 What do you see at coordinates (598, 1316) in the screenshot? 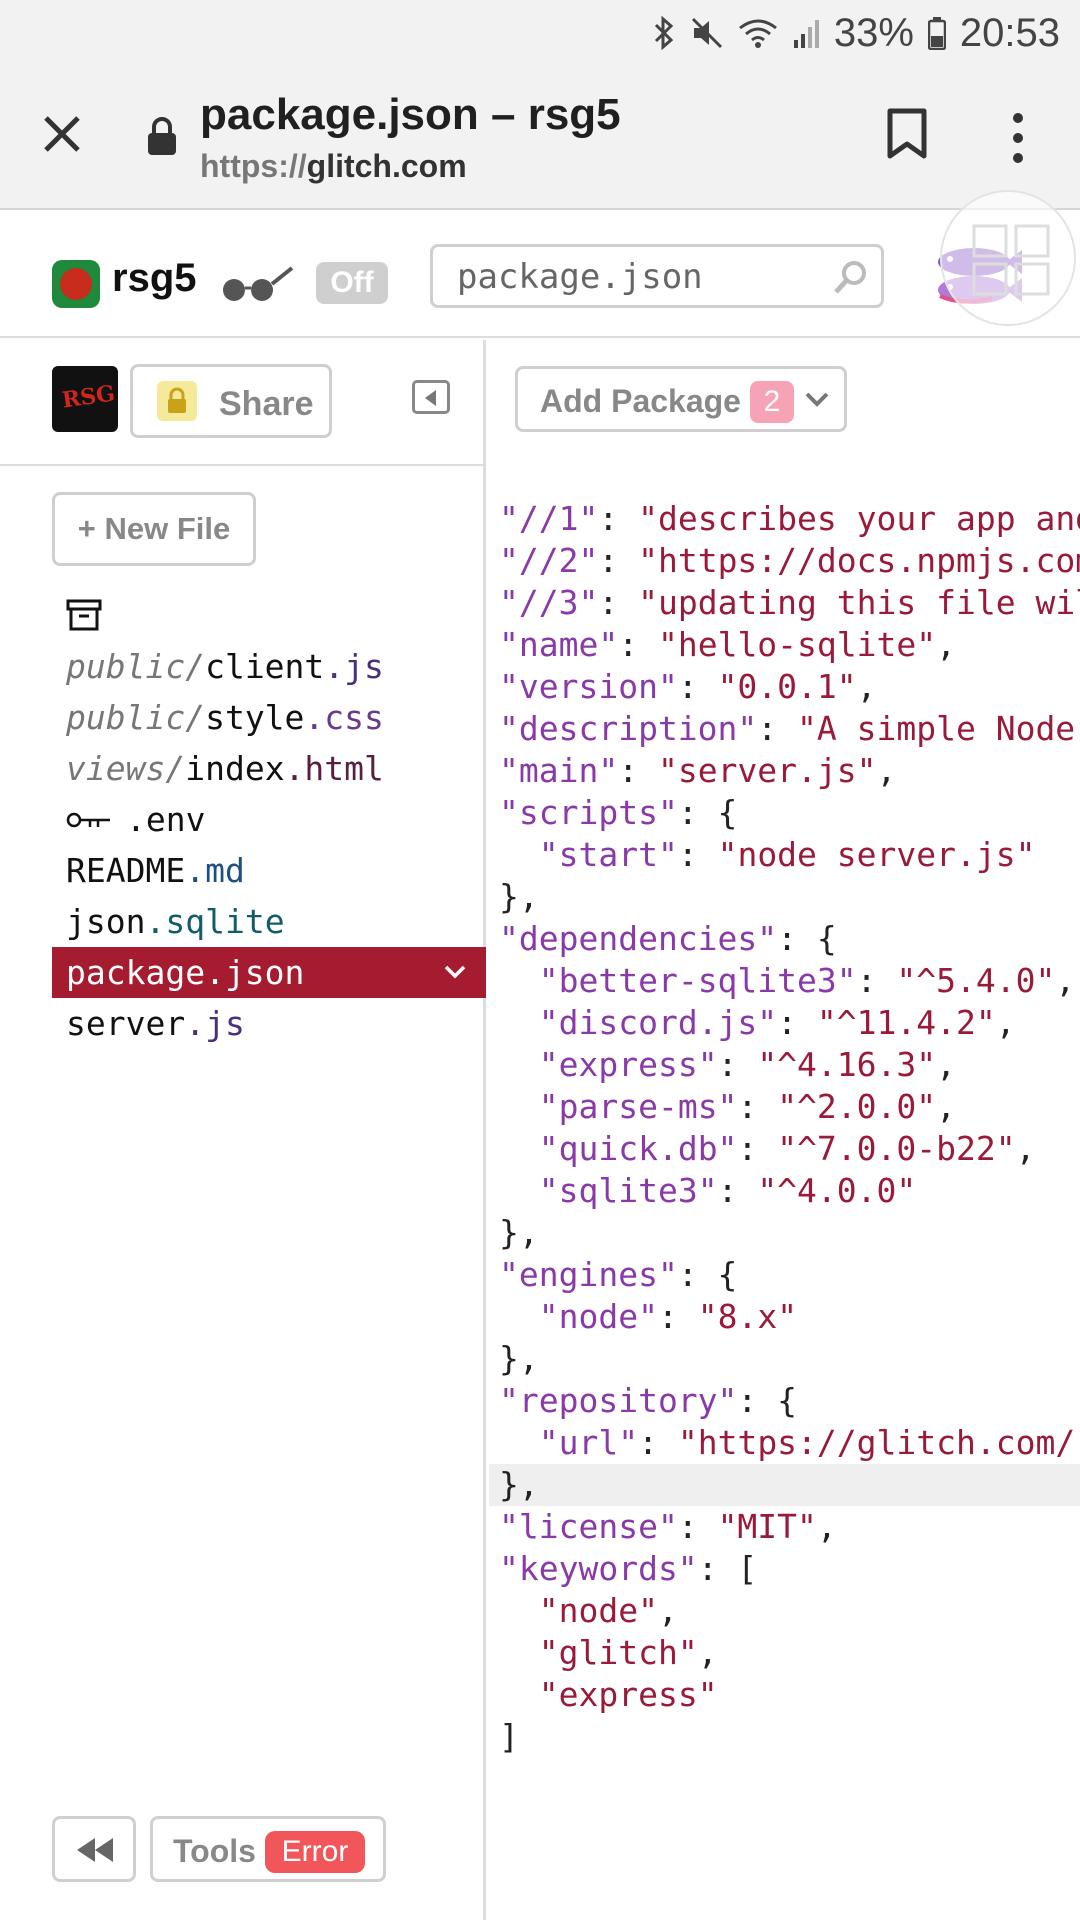
I see `json-key: "node"` at bounding box center [598, 1316].